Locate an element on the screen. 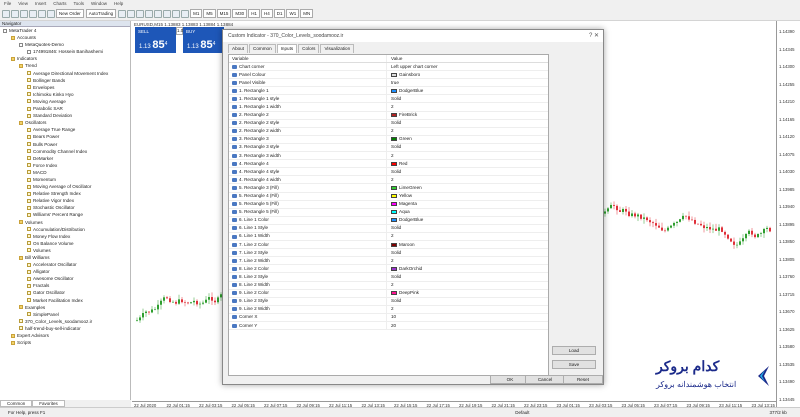 This screenshot has width=800, height=417. menu-help: Help is located at coordinates (118, 3).